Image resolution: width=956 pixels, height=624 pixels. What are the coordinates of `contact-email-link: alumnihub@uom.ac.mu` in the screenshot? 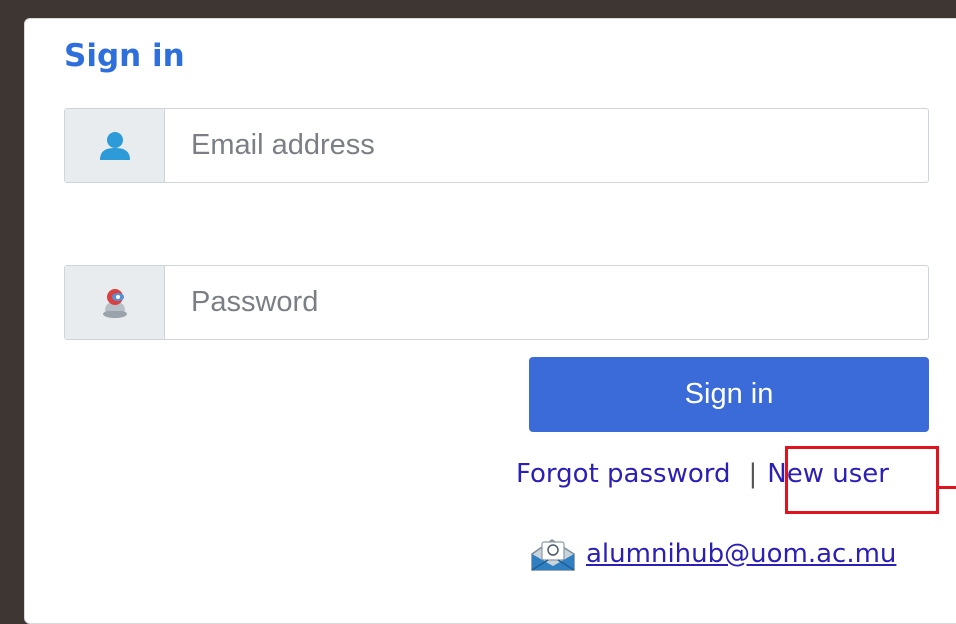 It's located at (741, 554).